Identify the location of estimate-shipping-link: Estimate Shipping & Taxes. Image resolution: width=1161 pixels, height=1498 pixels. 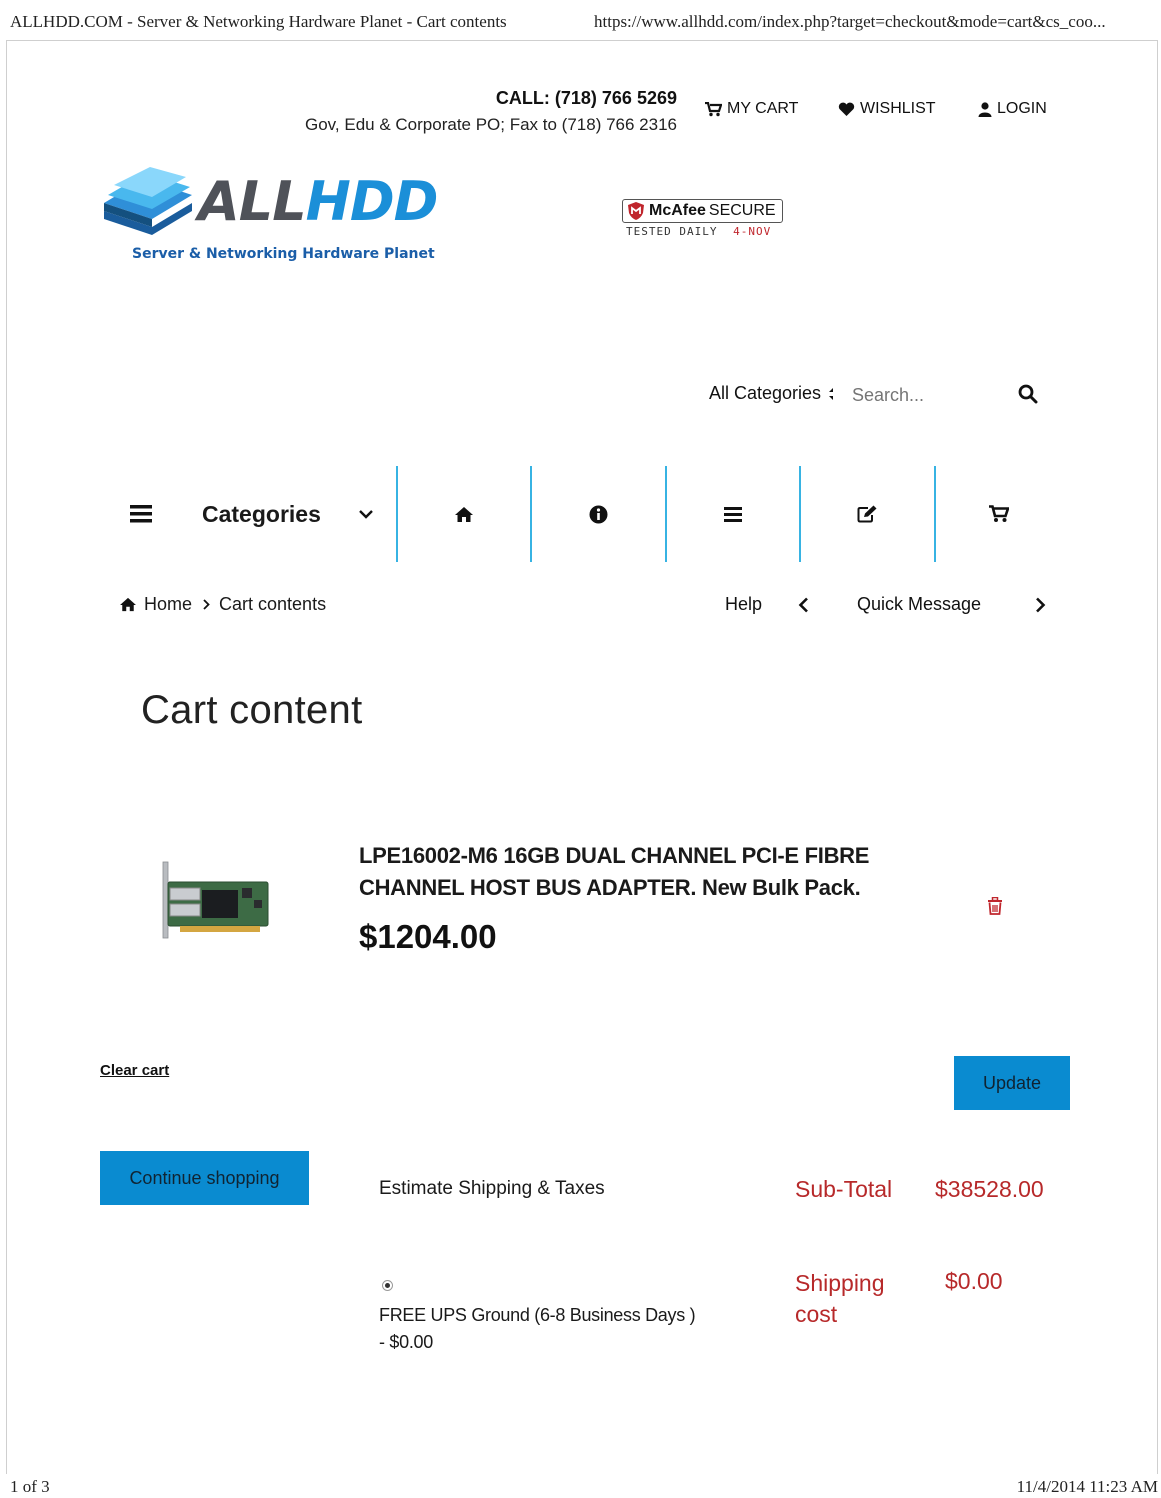
(492, 1189).